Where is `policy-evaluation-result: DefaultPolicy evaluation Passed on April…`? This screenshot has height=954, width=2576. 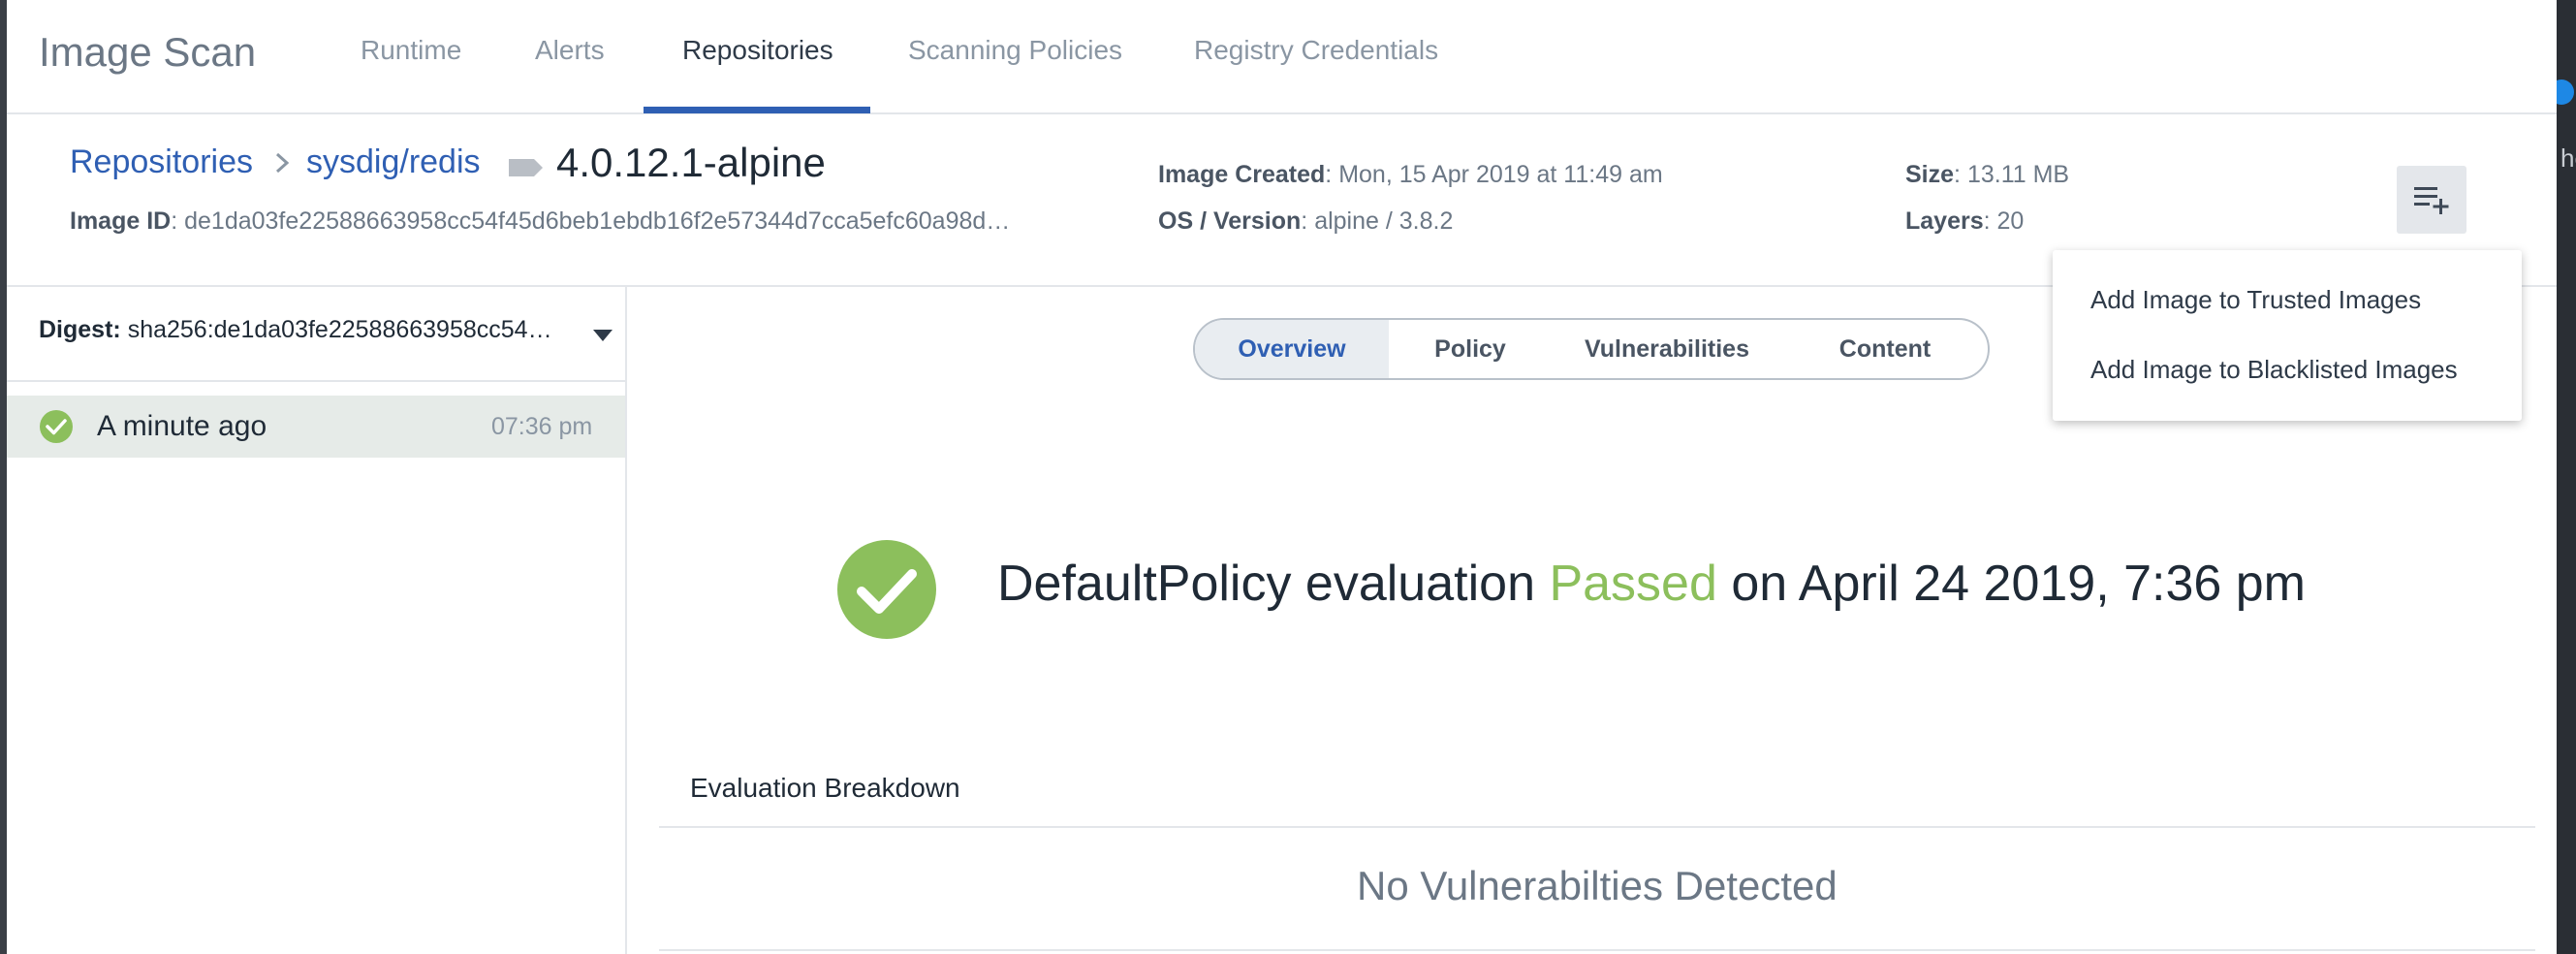
policy-evaluation-result: DefaultPolicy evaluation Passed on April… is located at coordinates (1651, 584).